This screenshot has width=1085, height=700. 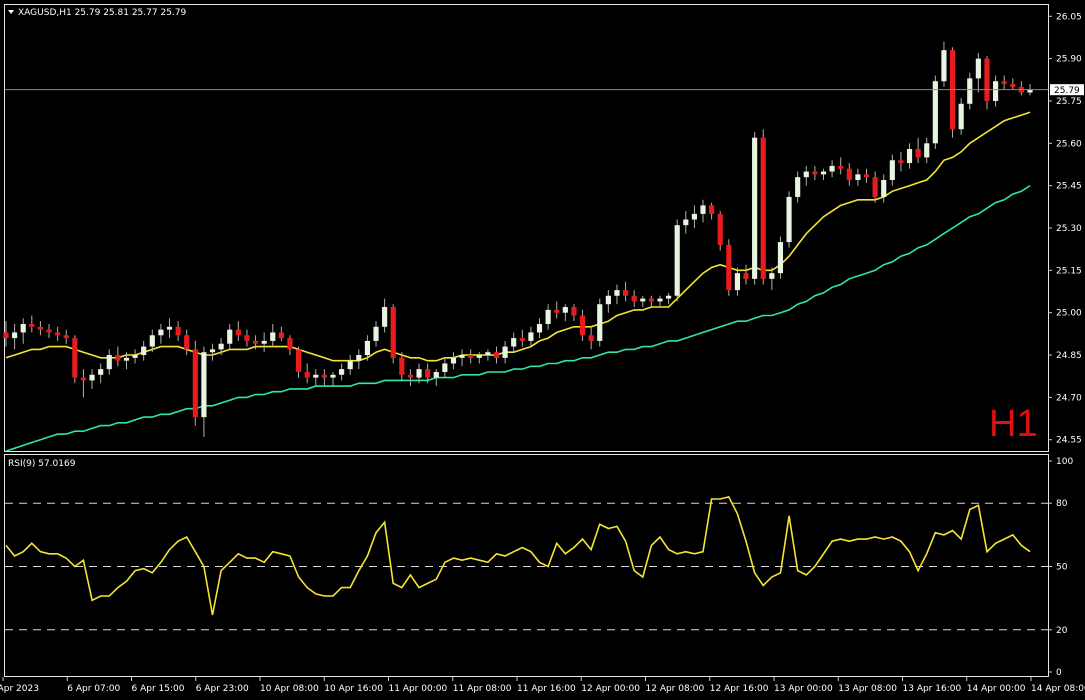 I want to click on price-tick-label: 25.15, so click(x=1069, y=271).